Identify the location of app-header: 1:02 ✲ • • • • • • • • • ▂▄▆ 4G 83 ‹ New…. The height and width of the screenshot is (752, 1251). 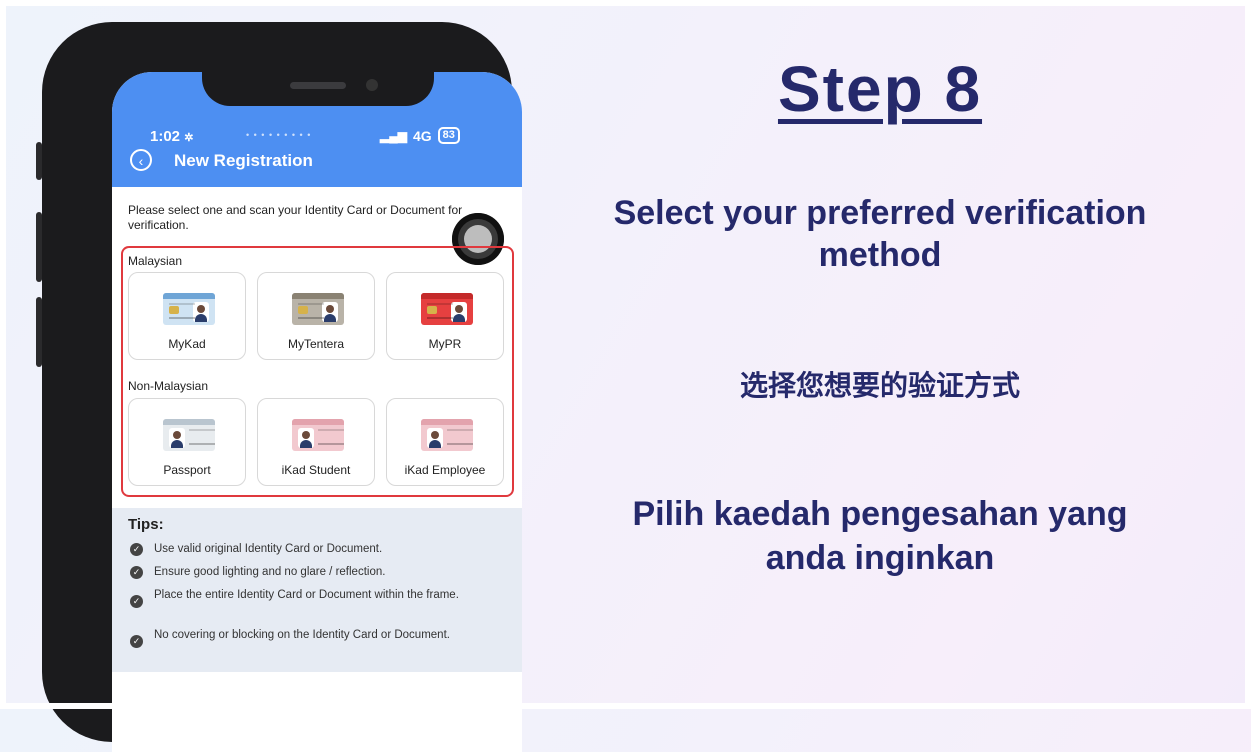
(317, 129).